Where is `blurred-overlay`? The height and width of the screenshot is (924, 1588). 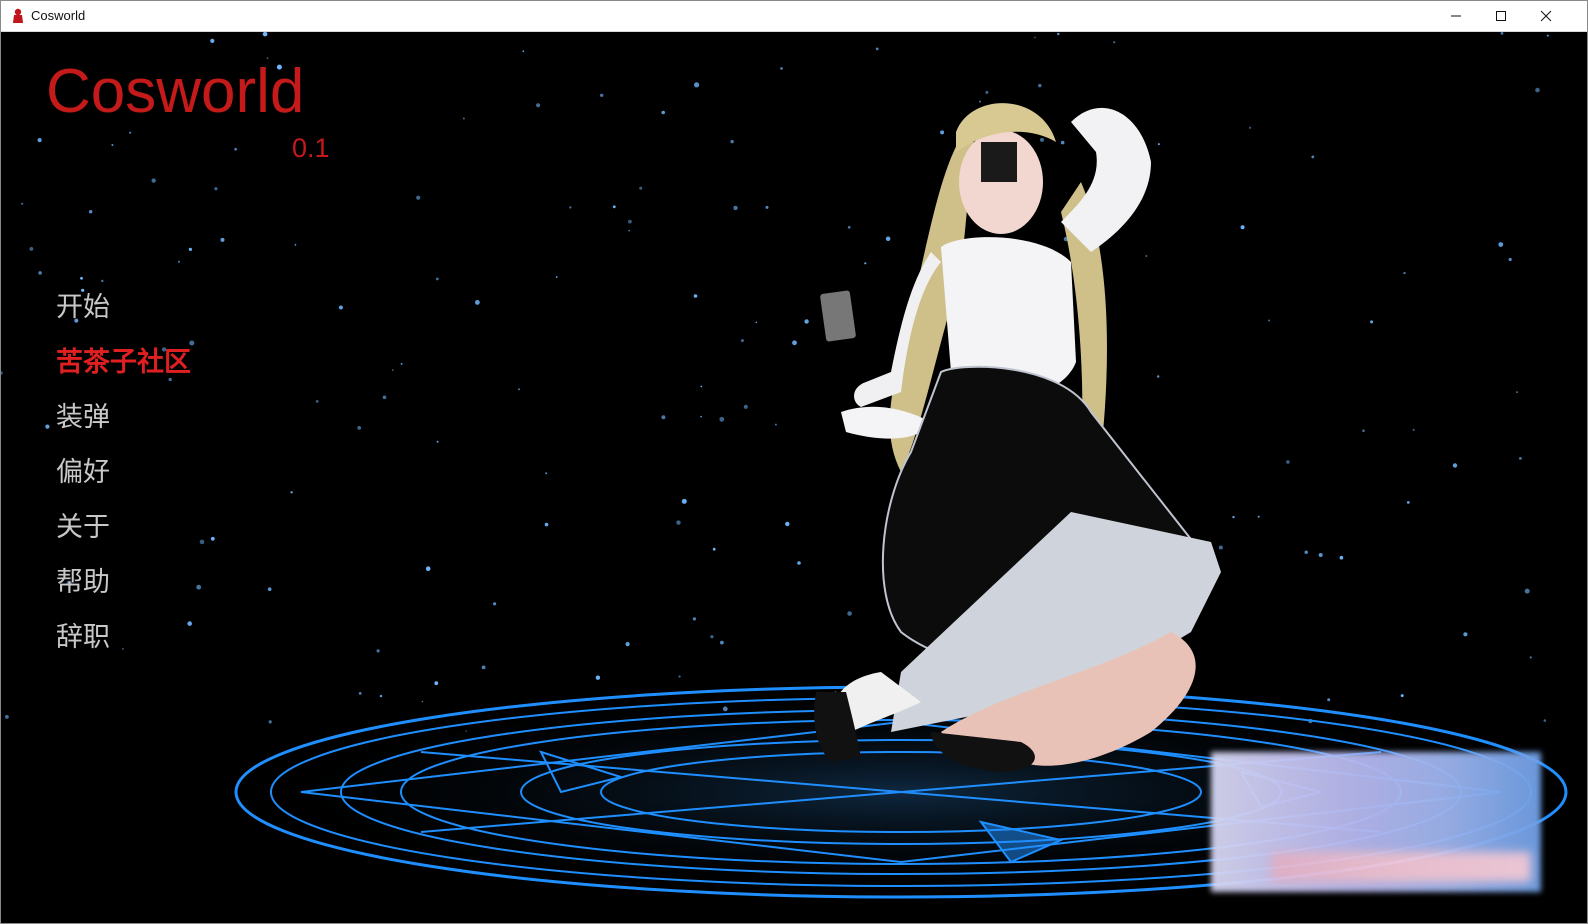 blurred-overlay is located at coordinates (1376, 822).